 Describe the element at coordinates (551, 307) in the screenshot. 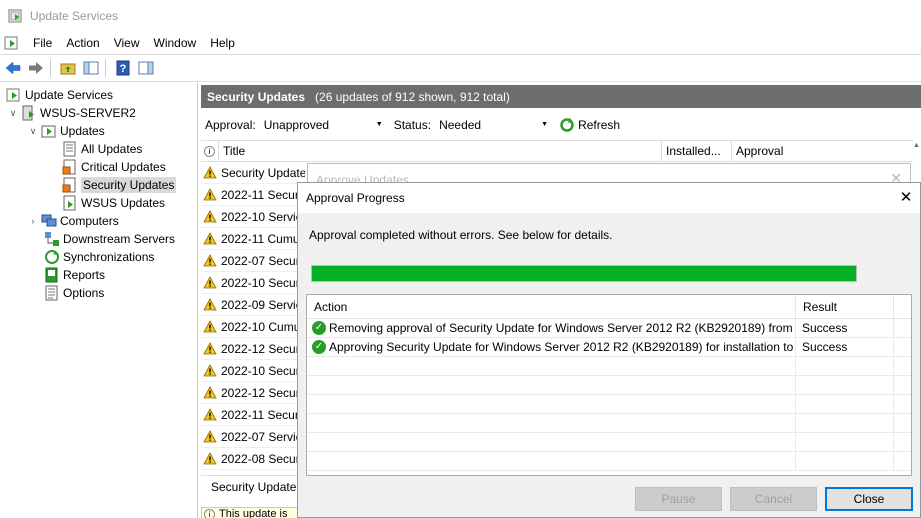

I see `action-column-header: Action` at that location.